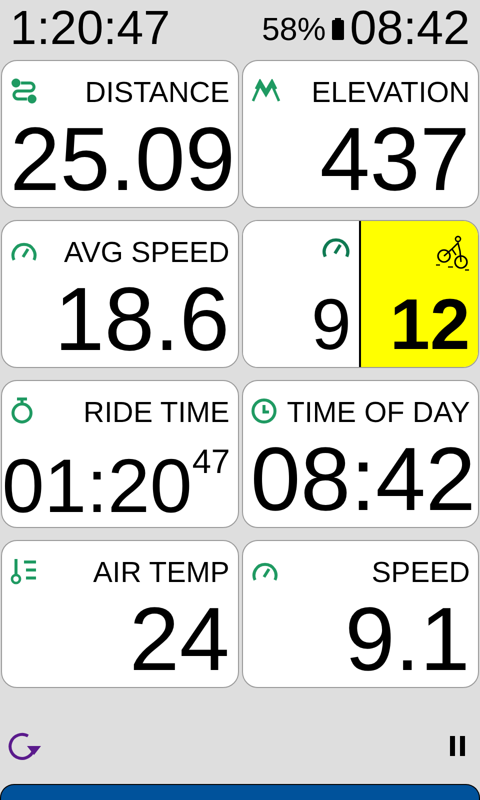 The height and width of the screenshot is (800, 480). Describe the element at coordinates (179, 640) in the screenshot. I see `field-value: 24` at that location.